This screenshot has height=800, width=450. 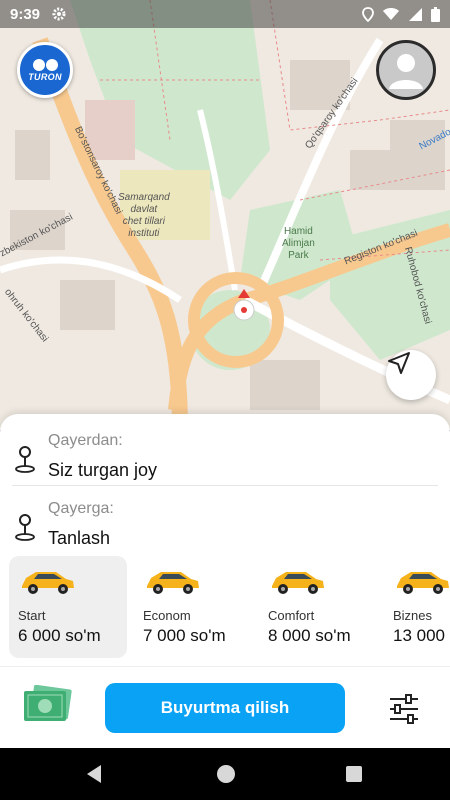 What do you see at coordinates (94, 774) in the screenshot?
I see `back-icon` at bounding box center [94, 774].